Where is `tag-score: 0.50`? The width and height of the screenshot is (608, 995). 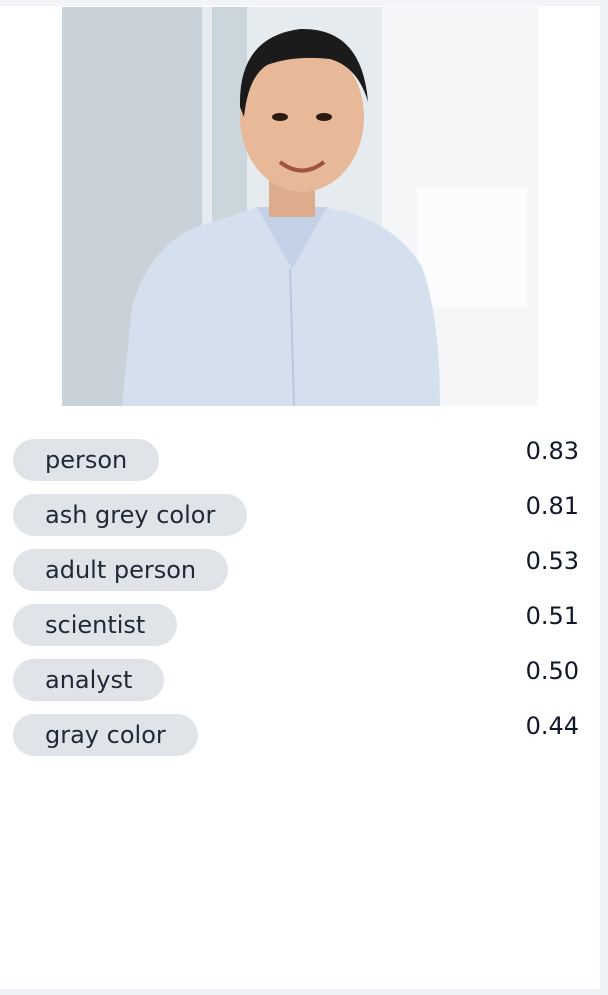 tag-score: 0.50 is located at coordinates (552, 671).